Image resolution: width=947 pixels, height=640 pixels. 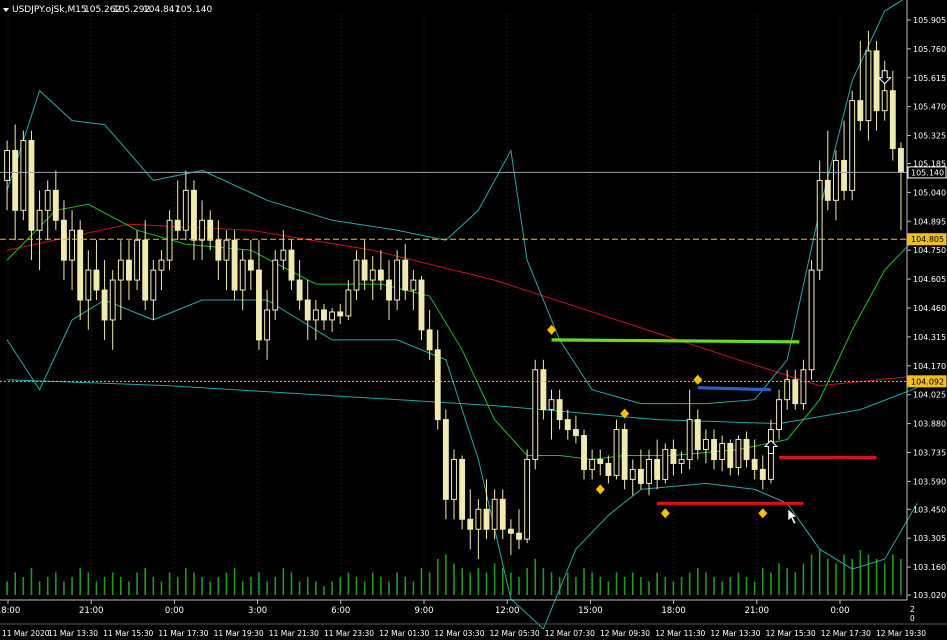 I want to click on date-label: 11 Mar 2020, so click(x=26, y=633).